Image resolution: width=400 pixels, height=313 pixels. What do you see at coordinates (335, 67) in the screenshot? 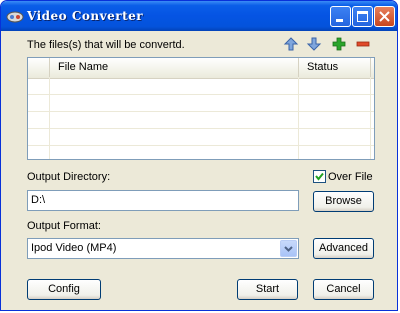
I see `header-status: Status` at bounding box center [335, 67].